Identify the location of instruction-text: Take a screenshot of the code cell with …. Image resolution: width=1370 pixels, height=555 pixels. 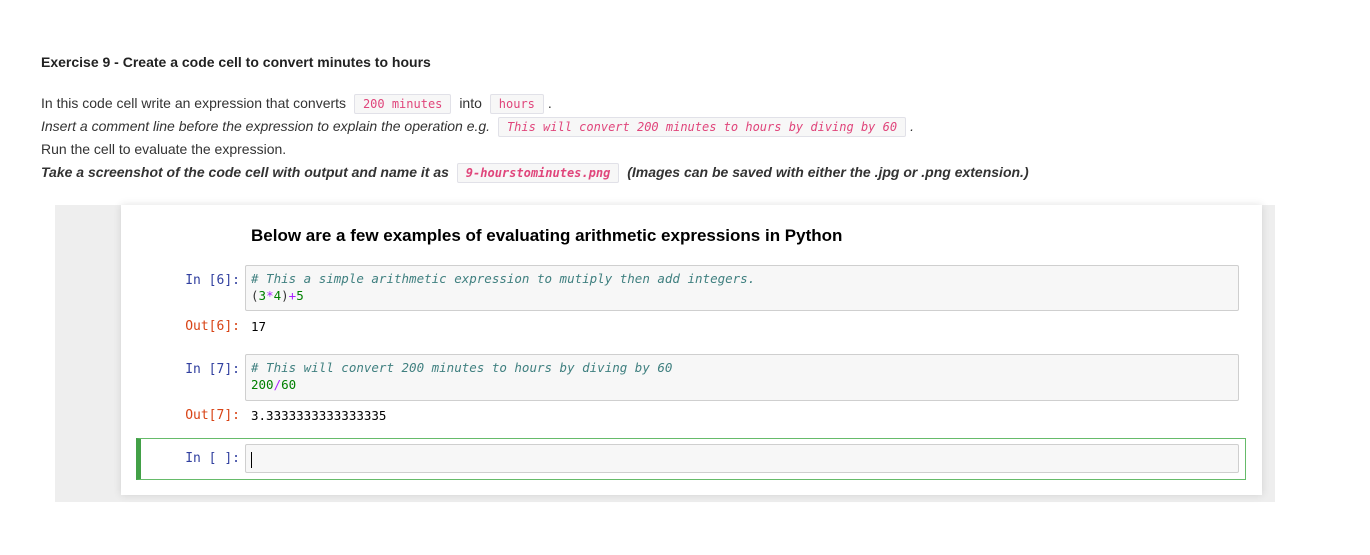
(245, 172).